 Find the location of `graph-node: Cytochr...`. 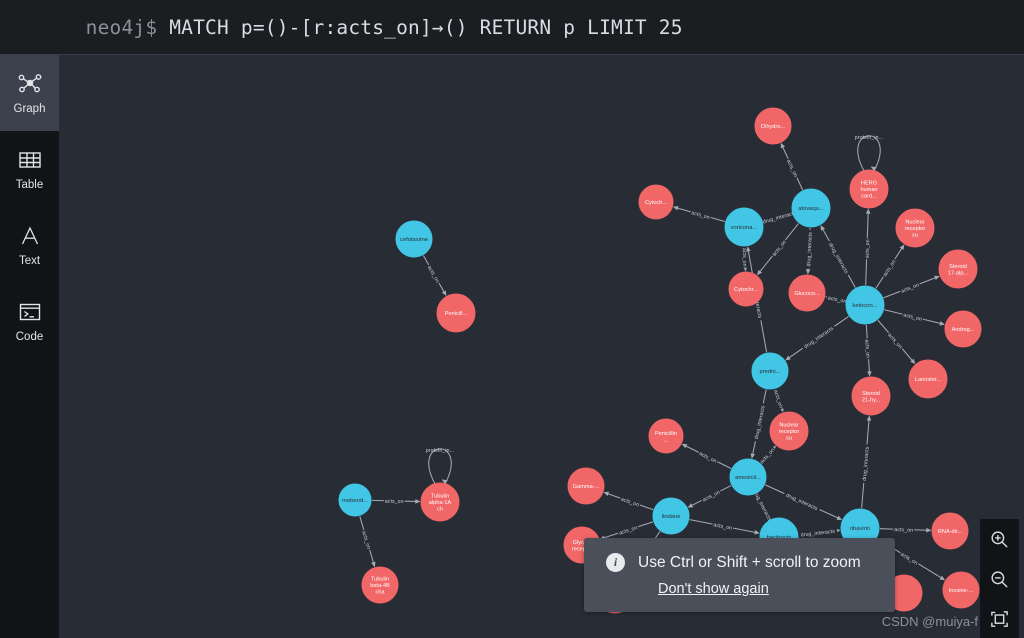

graph-node: Cytochr... is located at coordinates (746, 289).